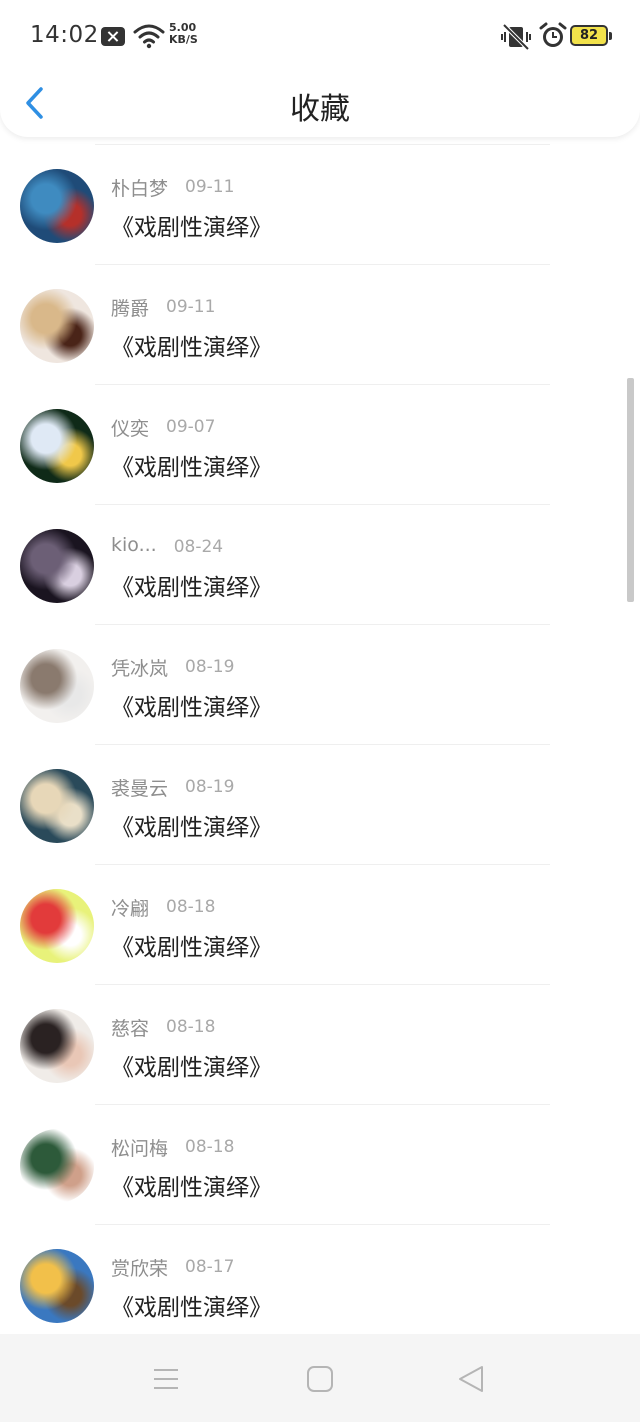 Image resolution: width=640 pixels, height=1422 pixels. Describe the element at coordinates (149, 36) in the screenshot. I see `wifi-icon` at that location.